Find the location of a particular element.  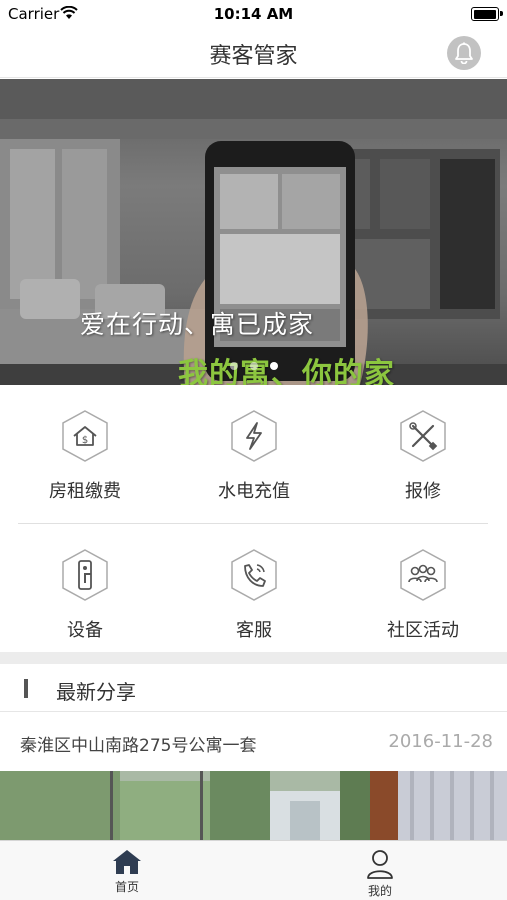

tab-label: 首页 is located at coordinates (126, 887).